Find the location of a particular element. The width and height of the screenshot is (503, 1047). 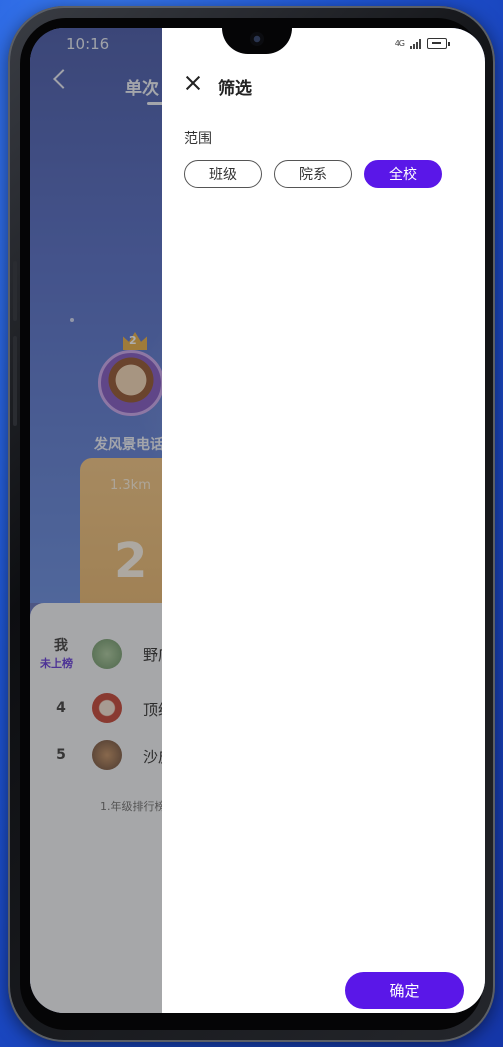

battery-icon is located at coordinates (438, 43).